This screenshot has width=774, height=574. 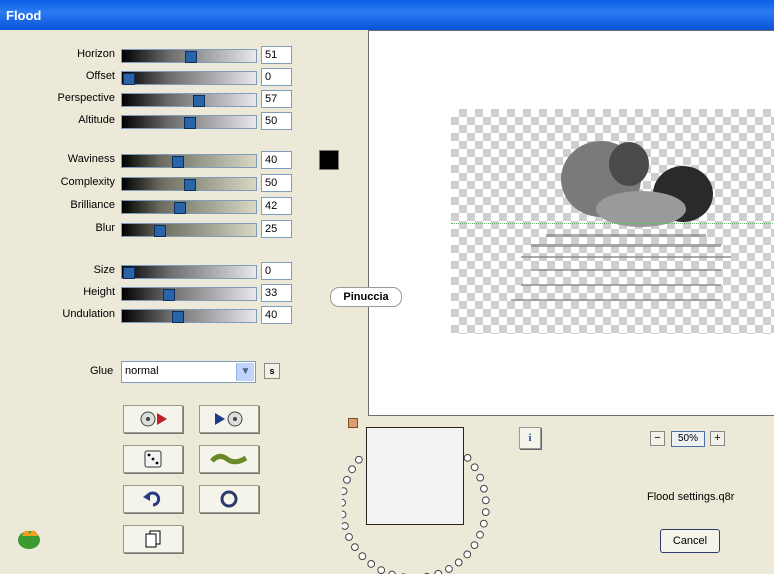 I want to click on slider-label: Blur, so click(x=60, y=228).